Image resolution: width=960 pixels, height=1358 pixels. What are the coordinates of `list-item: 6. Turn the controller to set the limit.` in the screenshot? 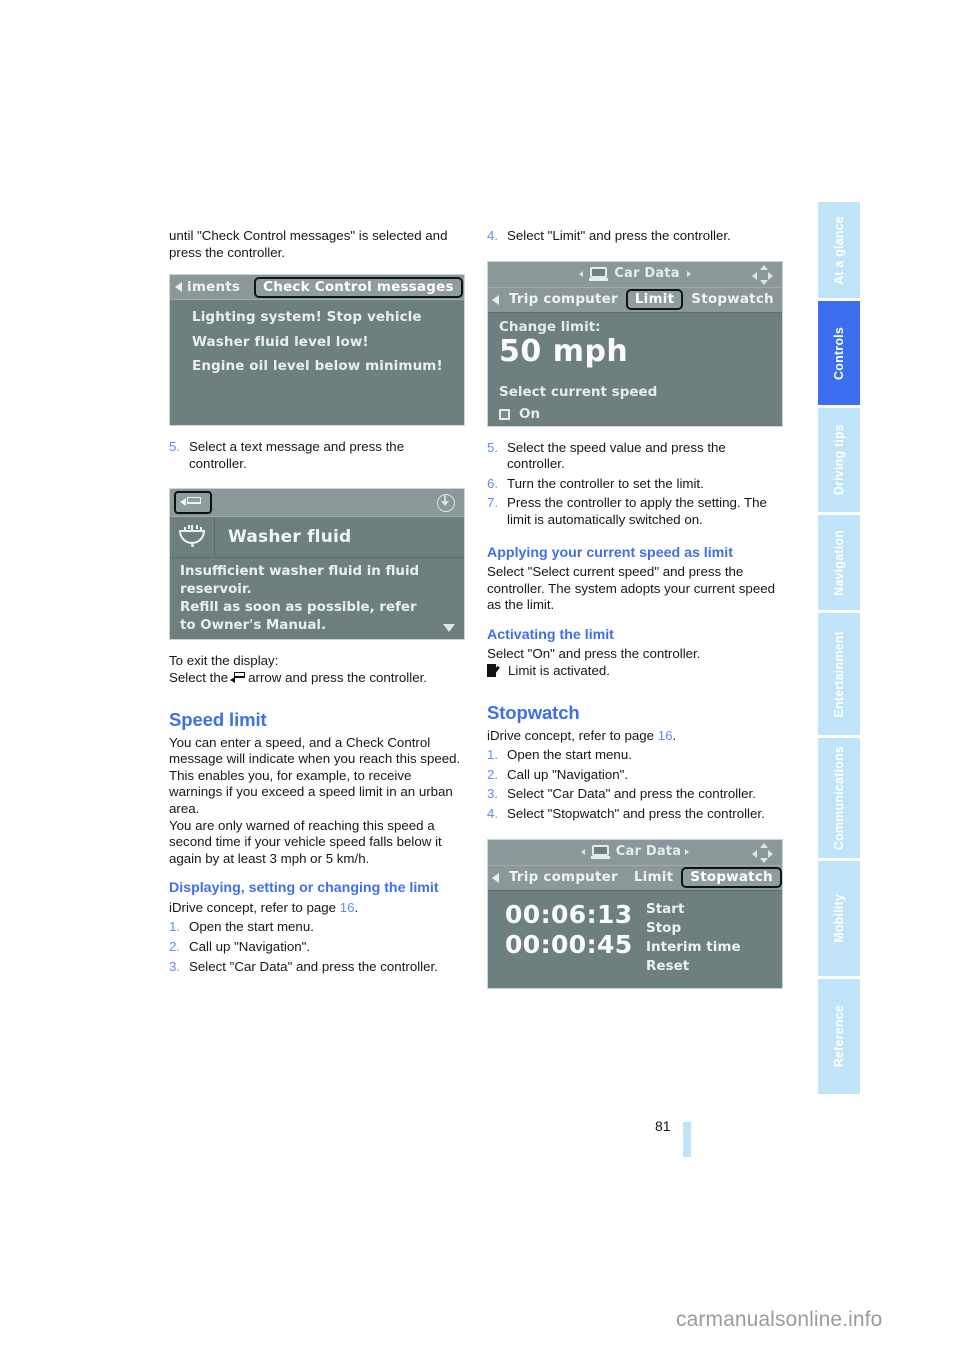 It's located at (635, 484).